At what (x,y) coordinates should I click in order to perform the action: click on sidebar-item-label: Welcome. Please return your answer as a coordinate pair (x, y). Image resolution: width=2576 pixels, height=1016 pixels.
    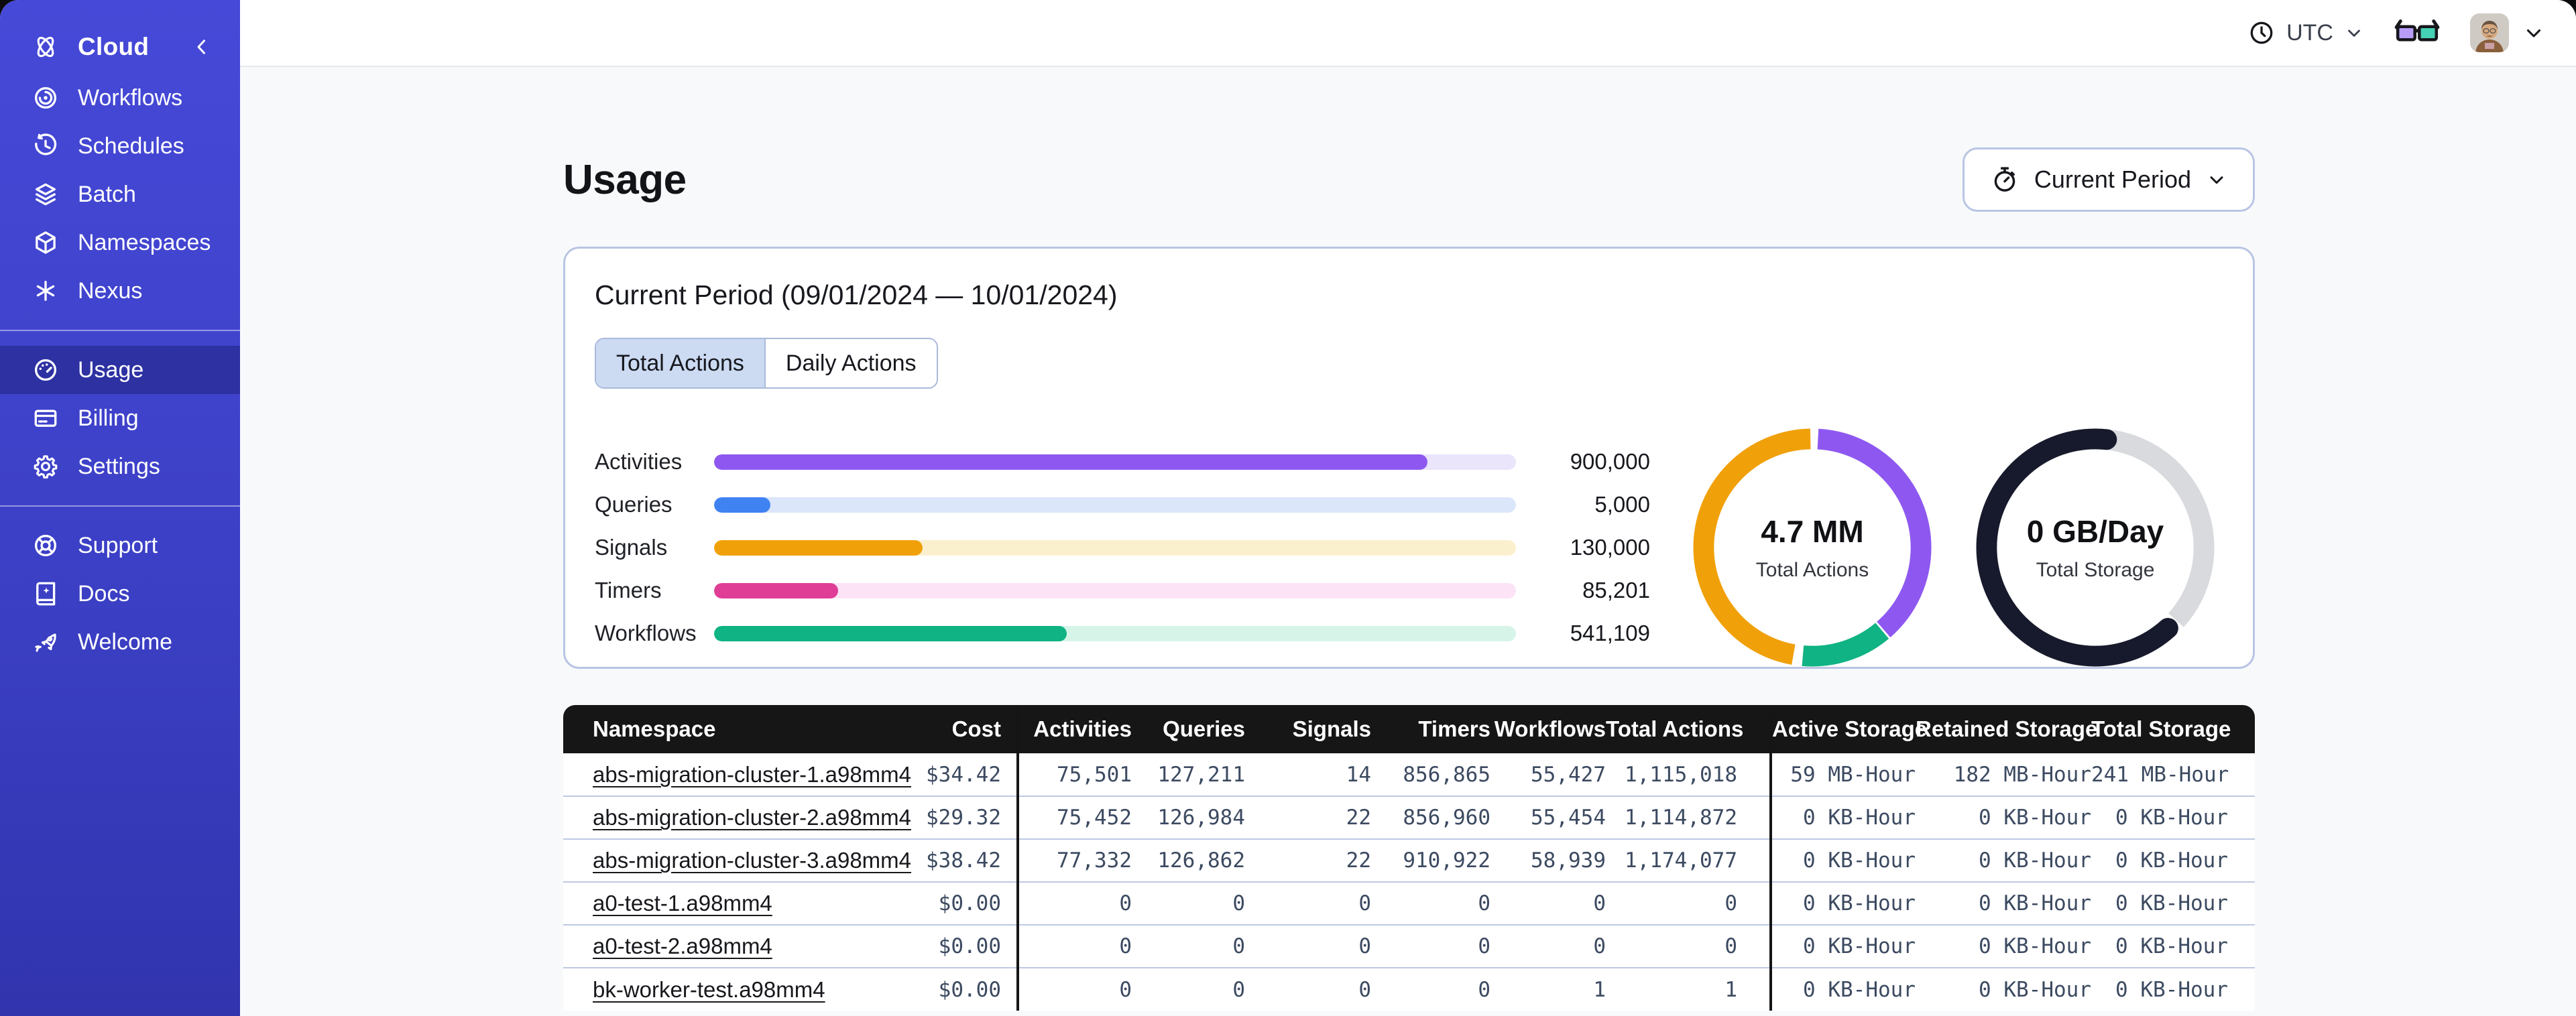
    Looking at the image, I should click on (125, 642).